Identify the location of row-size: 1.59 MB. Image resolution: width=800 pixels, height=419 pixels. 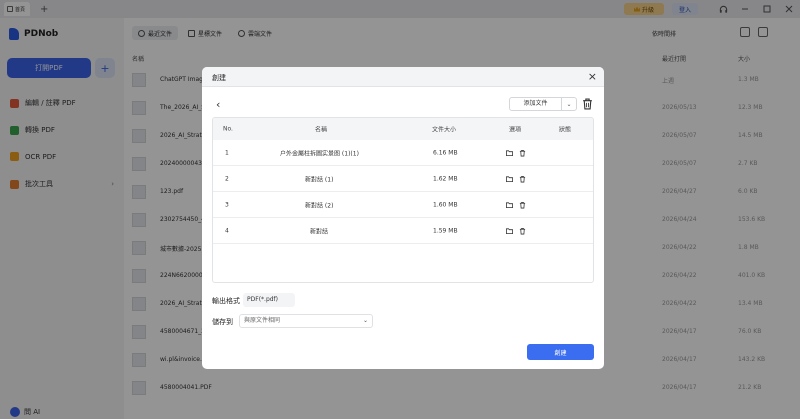
(445, 230).